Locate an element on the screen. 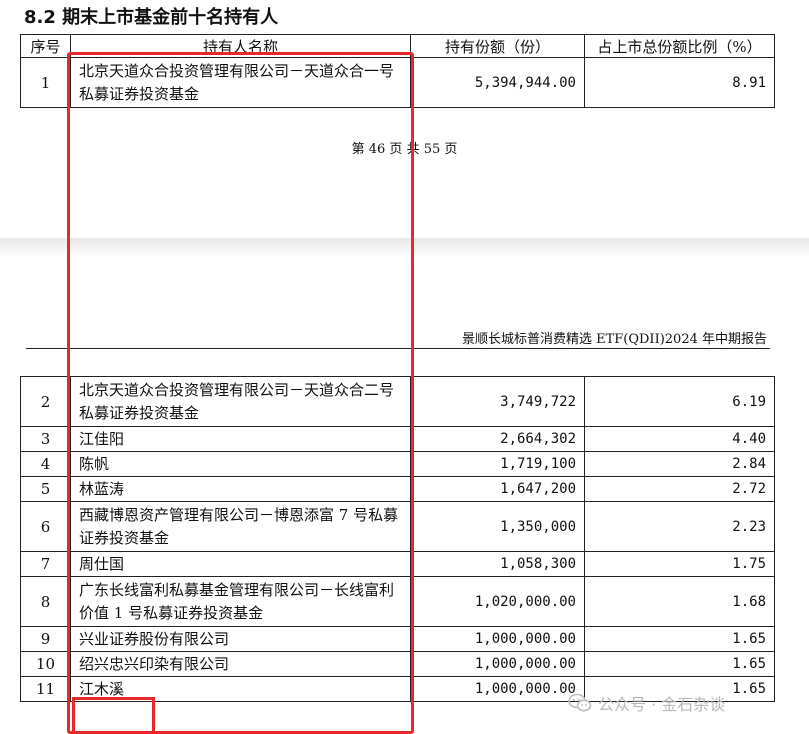 Image resolution: width=809 pixels, height=734 pixels. row-no: 6 is located at coordinates (45, 526).